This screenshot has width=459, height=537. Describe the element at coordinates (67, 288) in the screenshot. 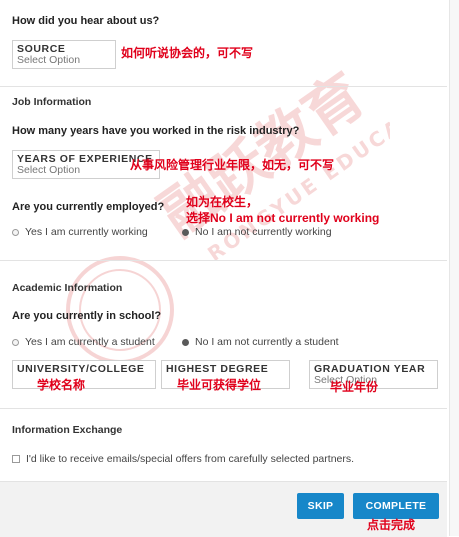

I see `academic-info-title: Academic Information` at that location.